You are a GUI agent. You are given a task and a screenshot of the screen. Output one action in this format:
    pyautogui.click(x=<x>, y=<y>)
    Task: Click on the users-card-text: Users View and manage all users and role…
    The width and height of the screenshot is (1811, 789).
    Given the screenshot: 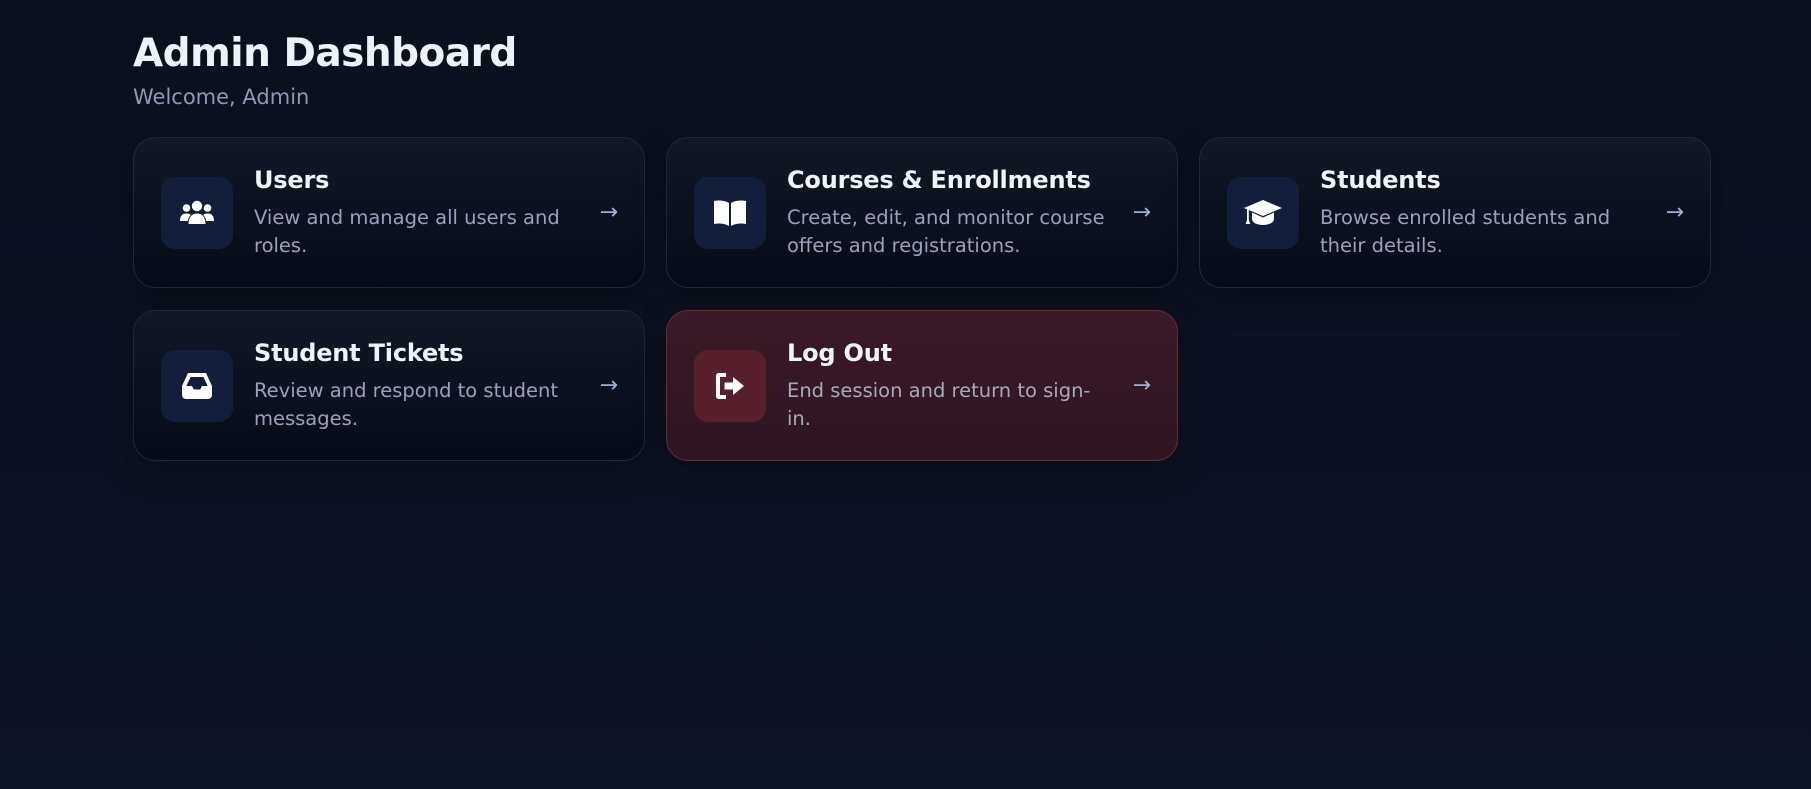 What is the action you would take?
    pyautogui.click(x=420, y=212)
    